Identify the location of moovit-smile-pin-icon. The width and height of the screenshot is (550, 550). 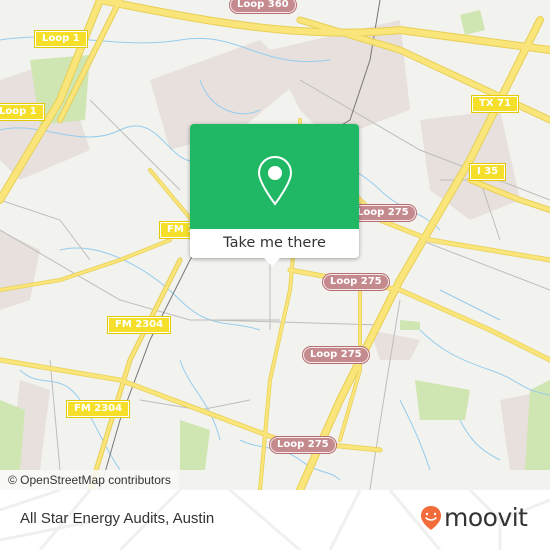
(431, 517).